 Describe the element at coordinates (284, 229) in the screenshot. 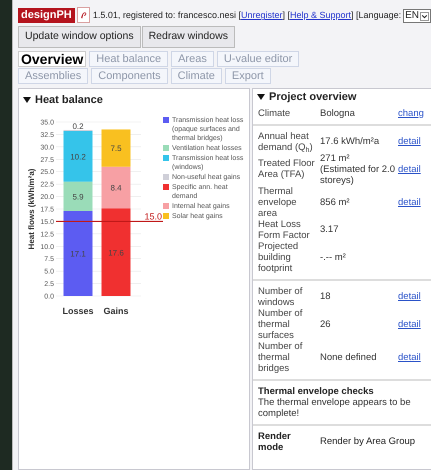

I see `property-label: Heat Loss Form Factor` at that location.